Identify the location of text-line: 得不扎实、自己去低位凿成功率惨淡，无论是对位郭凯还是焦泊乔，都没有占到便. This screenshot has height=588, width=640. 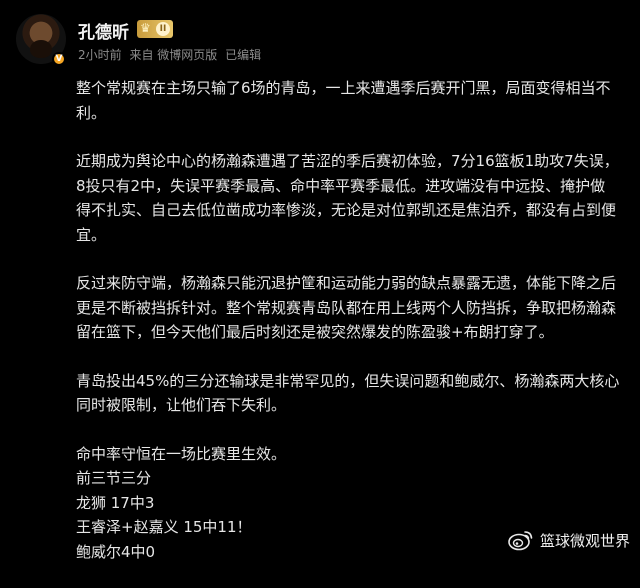
(346, 210).